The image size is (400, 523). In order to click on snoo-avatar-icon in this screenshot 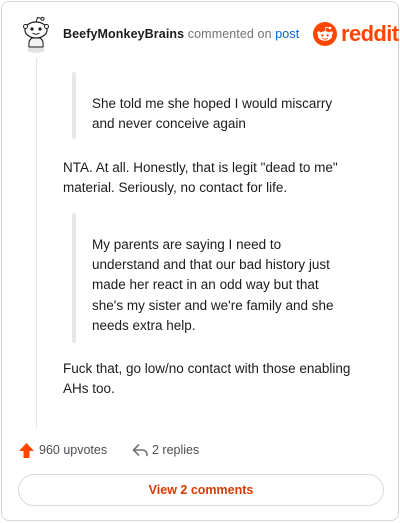, I will do `click(36, 35)`.